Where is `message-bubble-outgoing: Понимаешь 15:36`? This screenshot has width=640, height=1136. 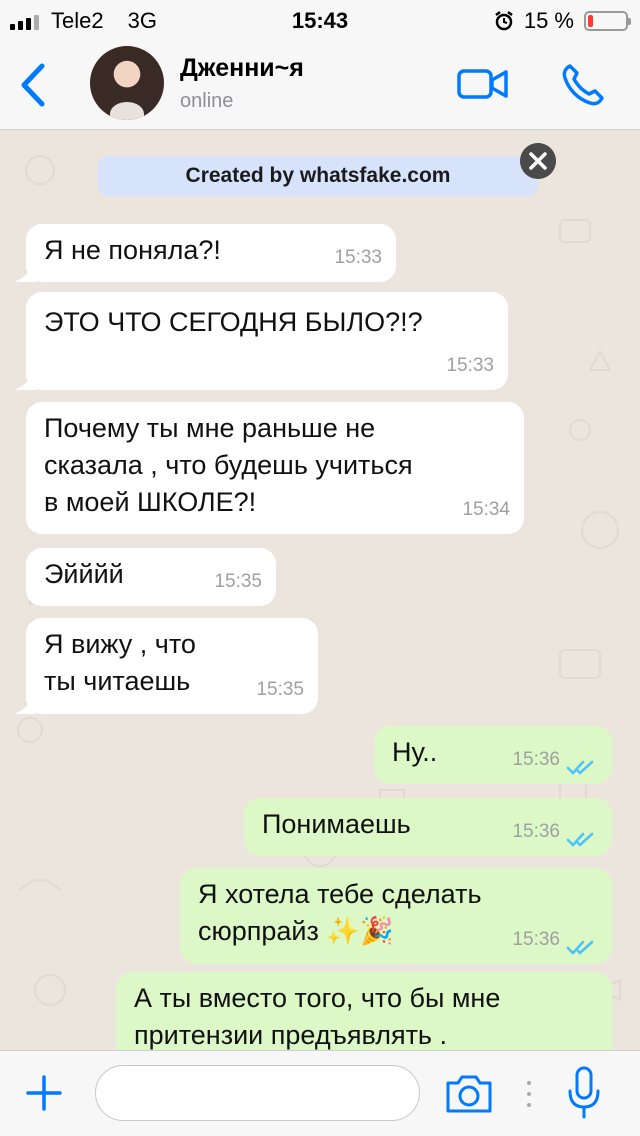
message-bubble-outgoing: Понимаешь 15:36 is located at coordinates (428, 827).